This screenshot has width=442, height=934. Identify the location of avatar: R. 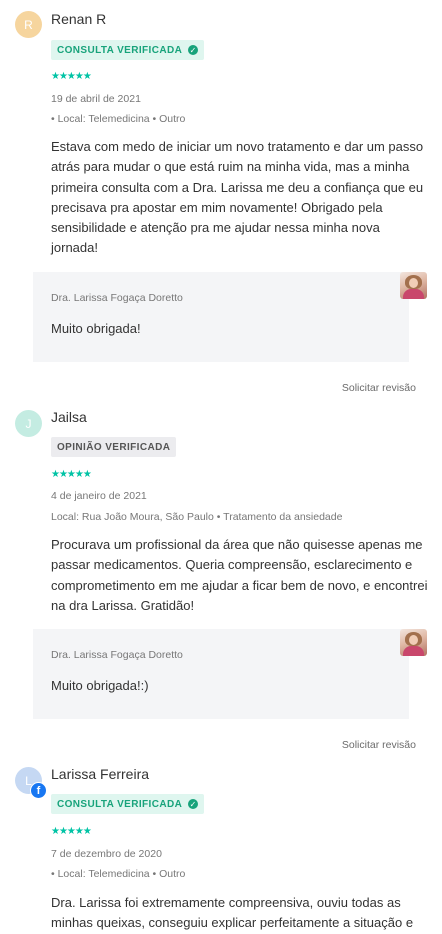
(28, 24).